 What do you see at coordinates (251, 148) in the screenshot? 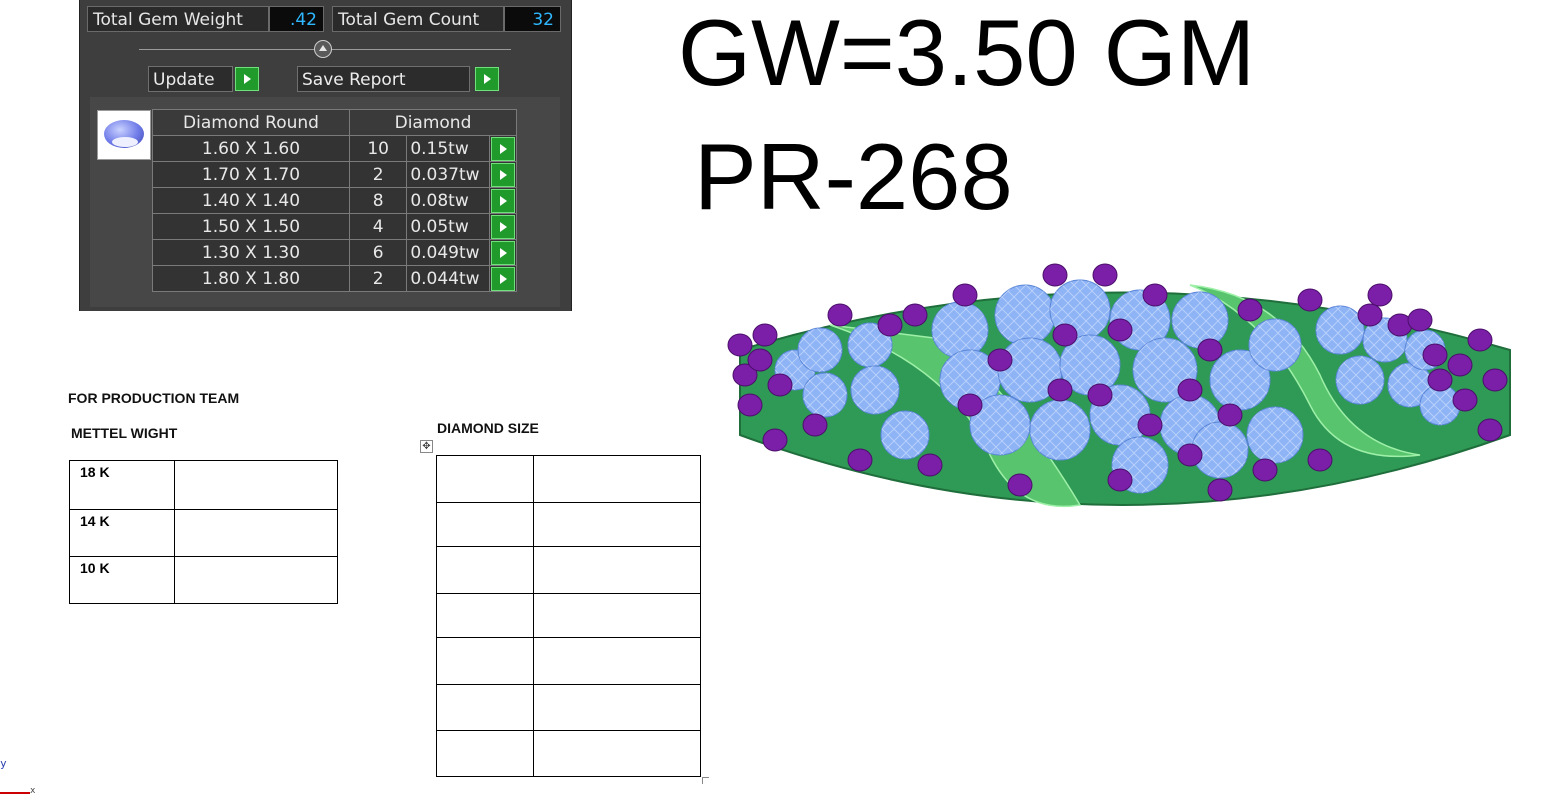
I see `gem-size-cell: 1.60 X 1.60` at bounding box center [251, 148].